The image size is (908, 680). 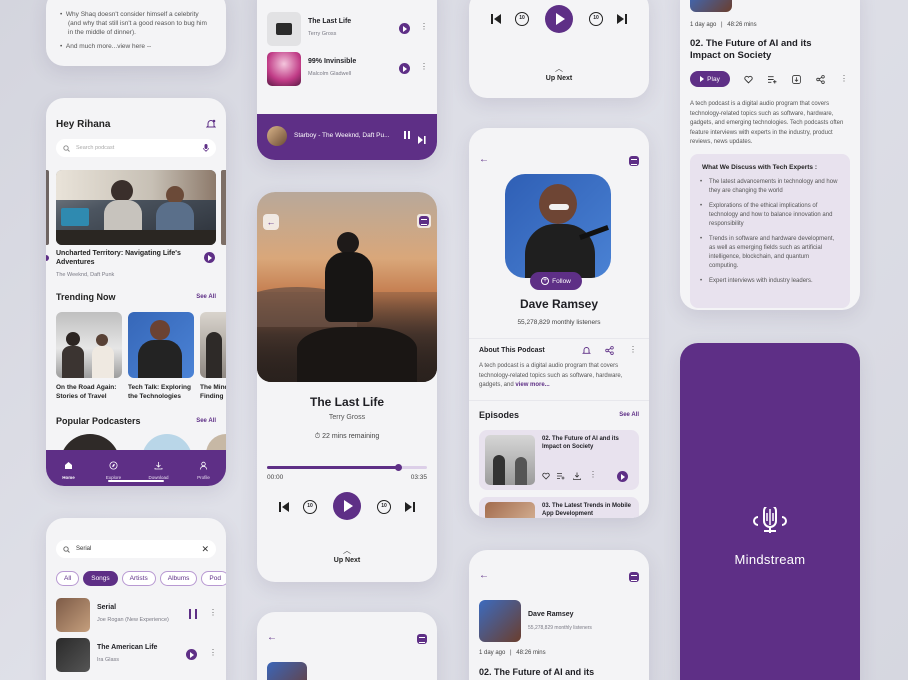 What do you see at coordinates (178, 578) in the screenshot?
I see `filter-albums: Albums` at bounding box center [178, 578].